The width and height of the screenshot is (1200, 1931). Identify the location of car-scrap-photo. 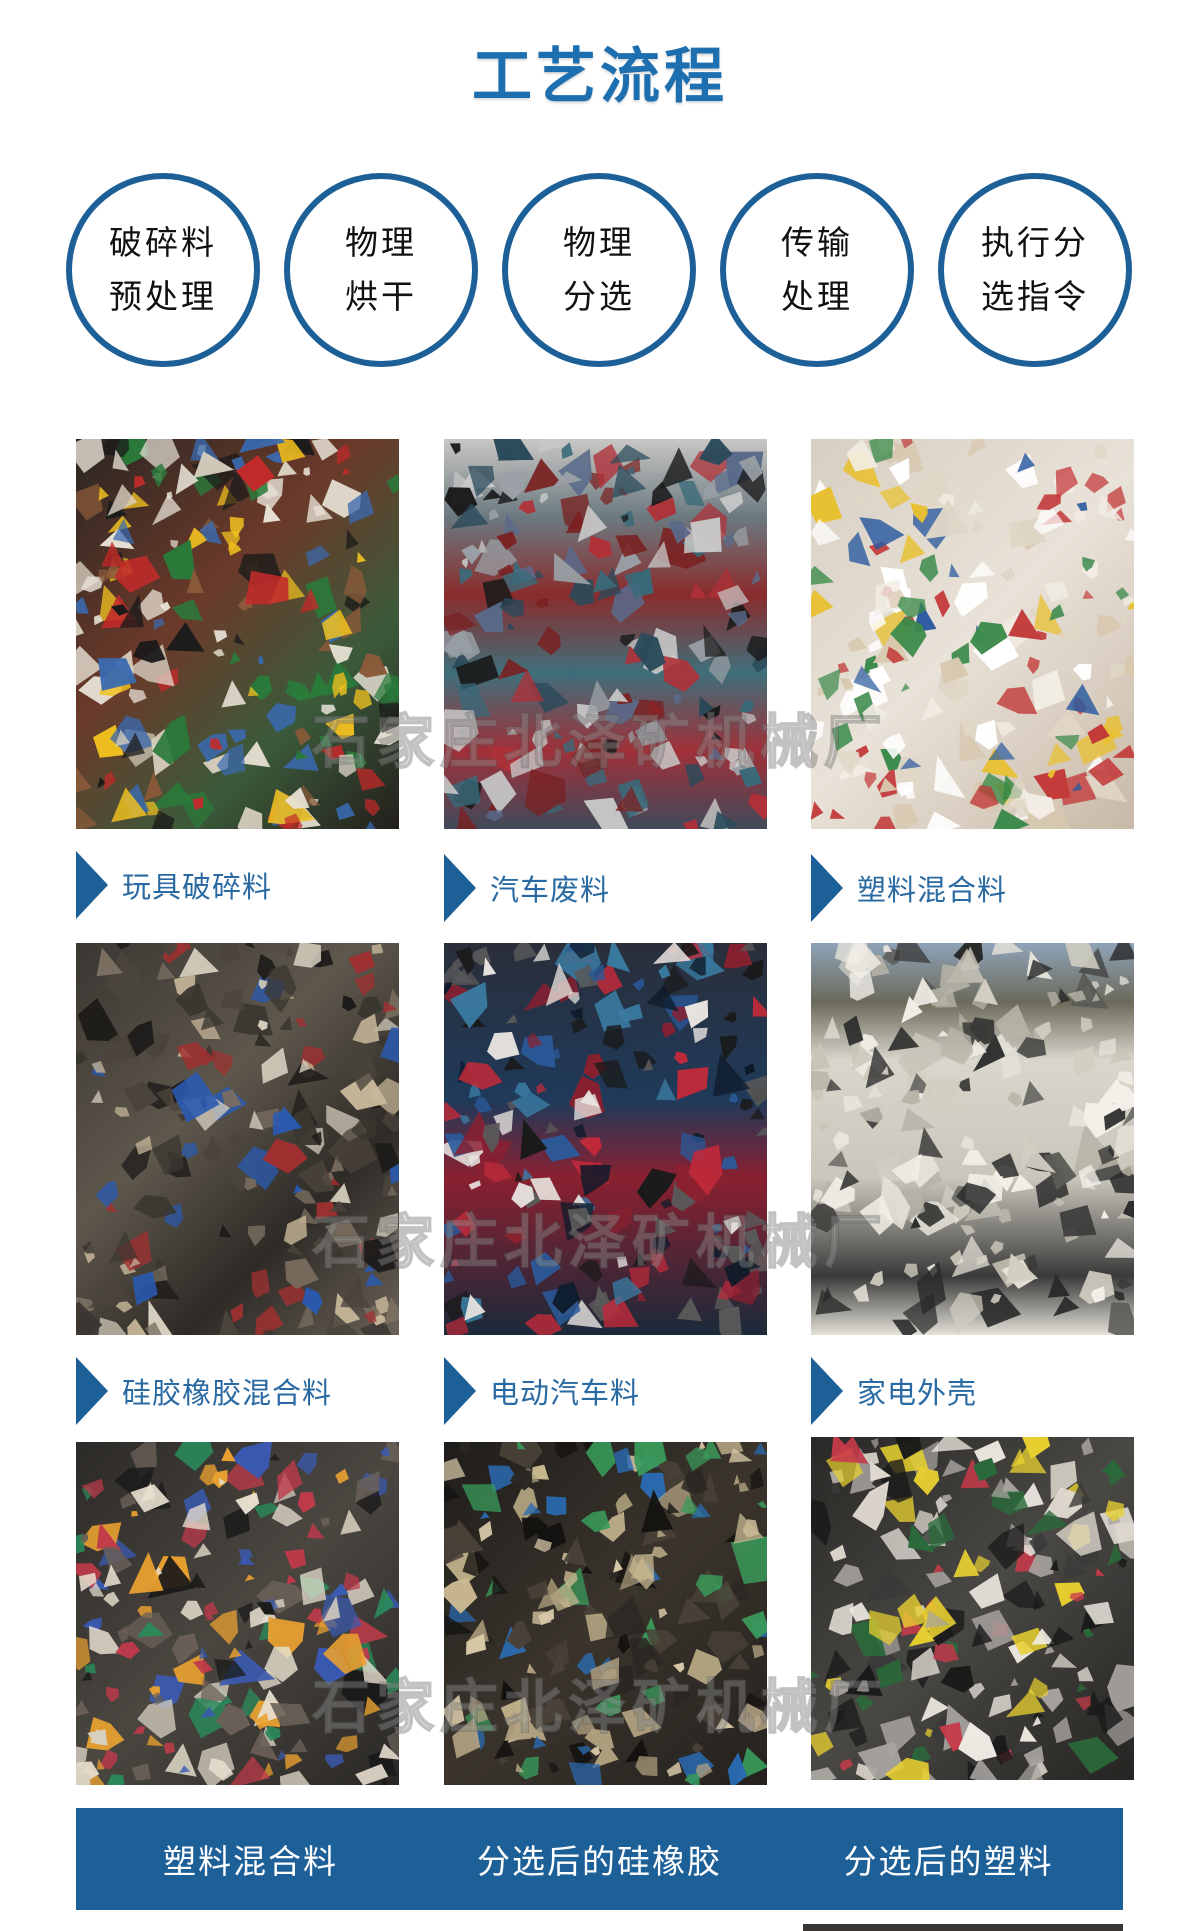
(605, 634).